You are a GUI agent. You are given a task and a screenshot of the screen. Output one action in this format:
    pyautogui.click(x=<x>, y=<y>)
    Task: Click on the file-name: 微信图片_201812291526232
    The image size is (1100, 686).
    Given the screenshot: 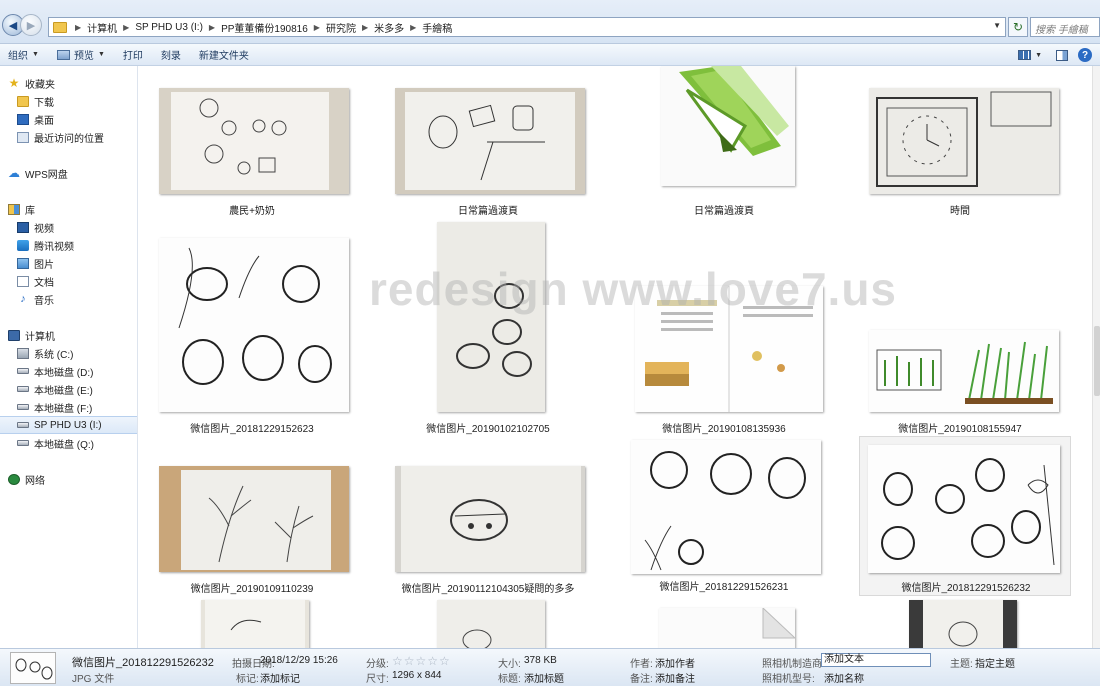 What is the action you would take?
    pyautogui.click(x=966, y=588)
    